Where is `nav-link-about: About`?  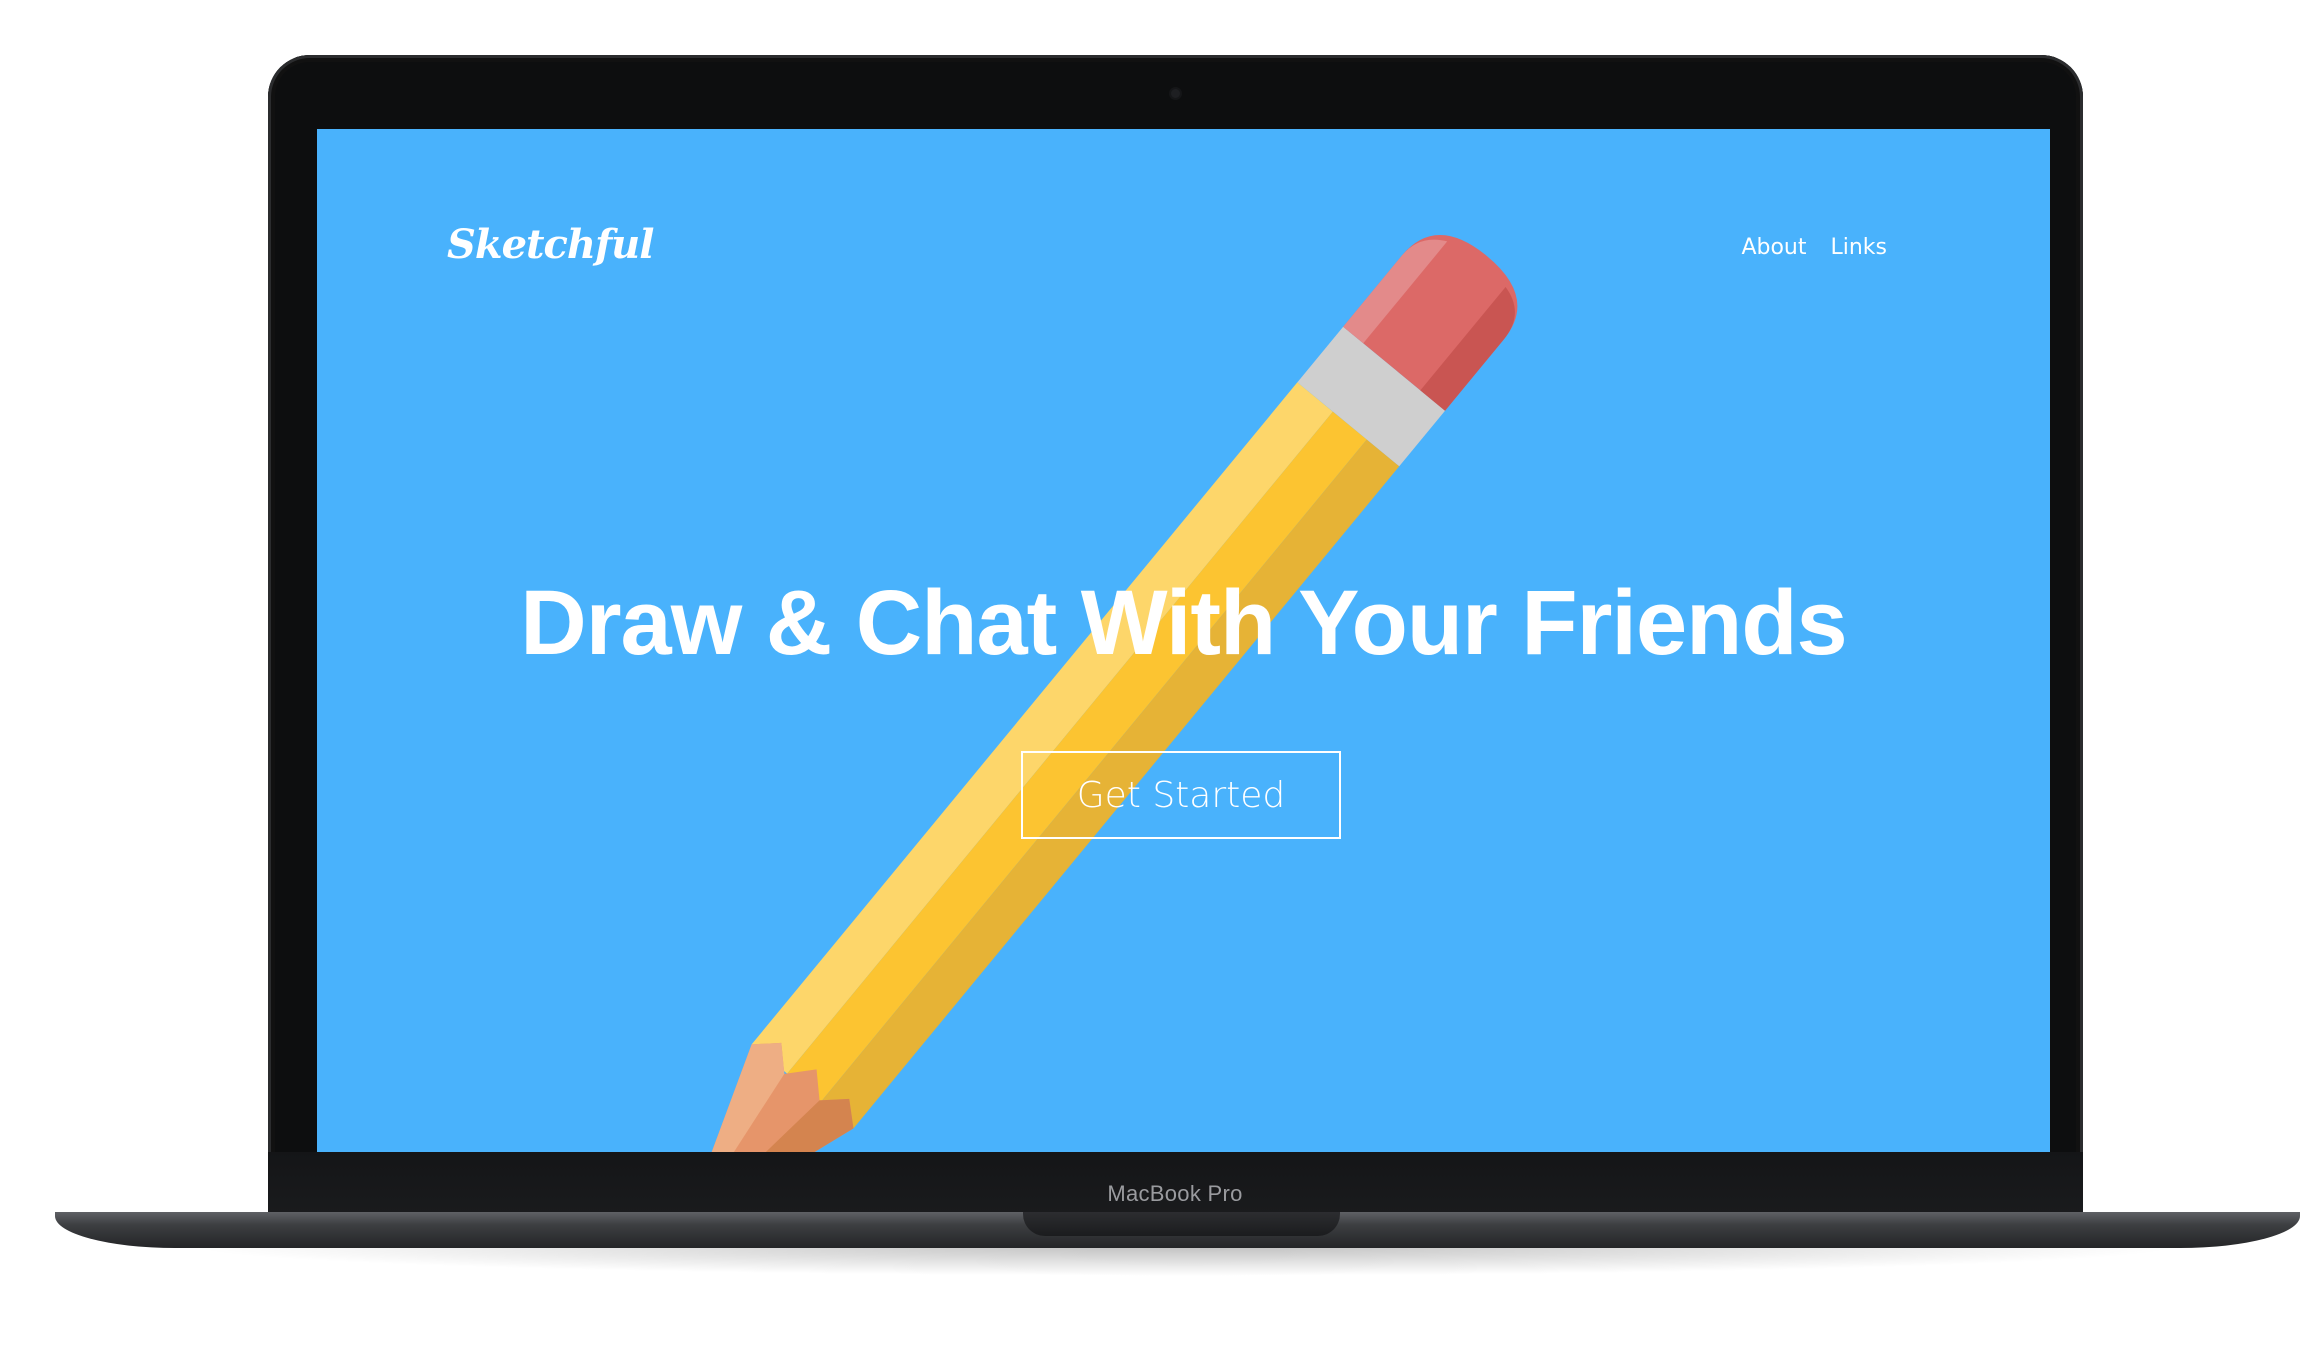 nav-link-about: About is located at coordinates (1773, 247).